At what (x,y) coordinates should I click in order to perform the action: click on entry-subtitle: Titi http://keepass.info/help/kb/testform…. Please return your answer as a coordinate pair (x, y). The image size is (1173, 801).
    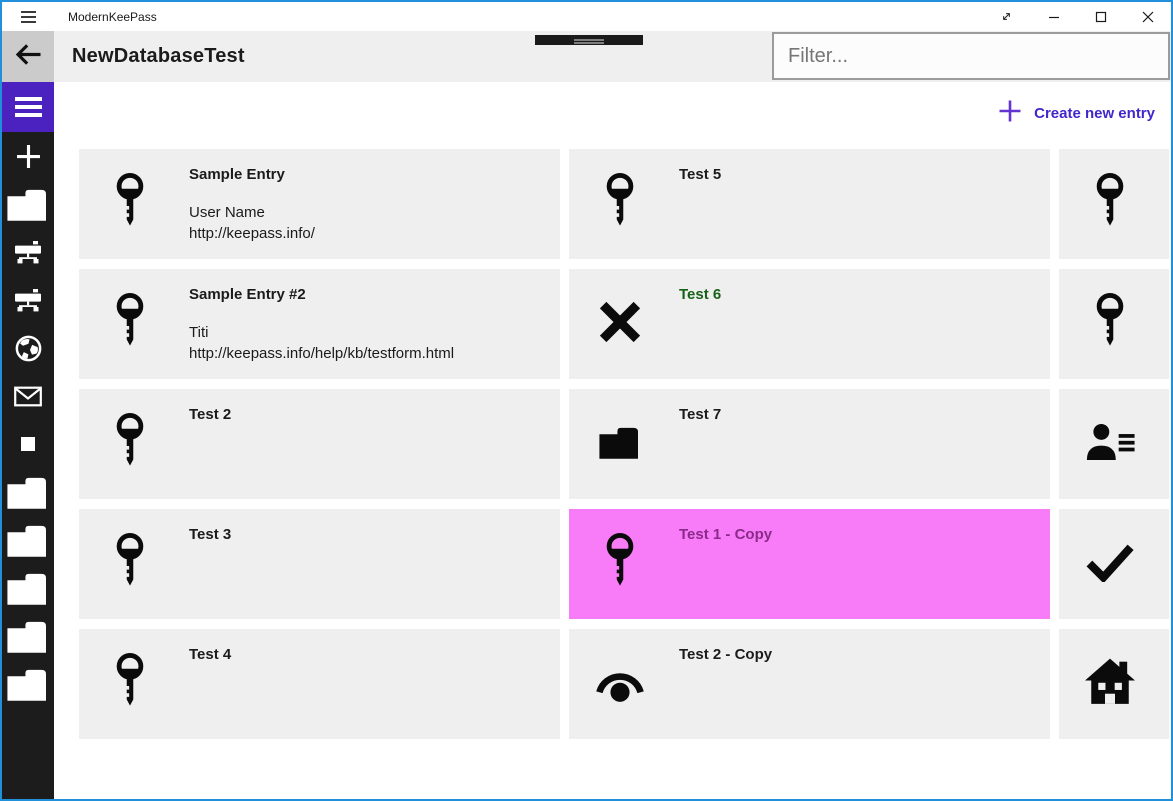
    Looking at the image, I should click on (322, 343).